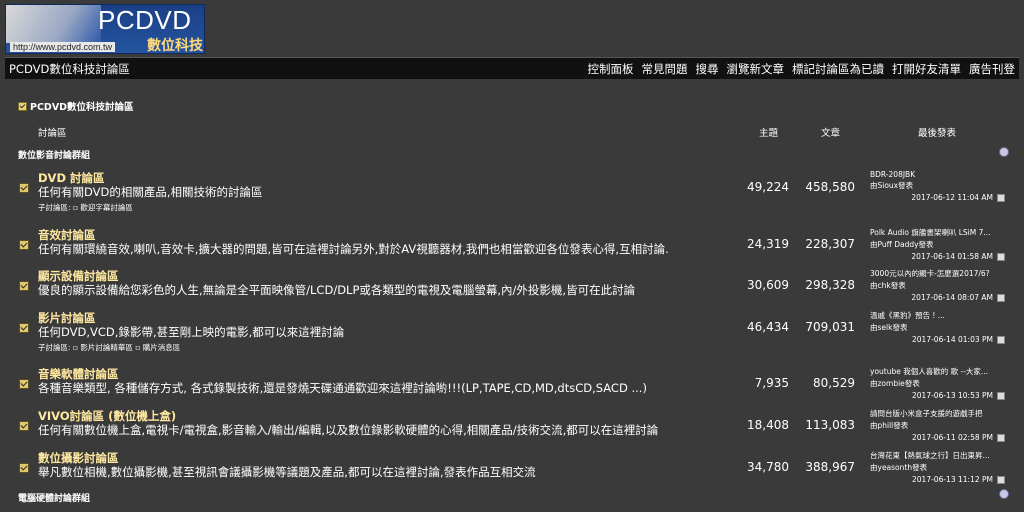 The width and height of the screenshot is (1024, 512). What do you see at coordinates (75, 207) in the screenshot?
I see `page-icon: ▫` at bounding box center [75, 207].